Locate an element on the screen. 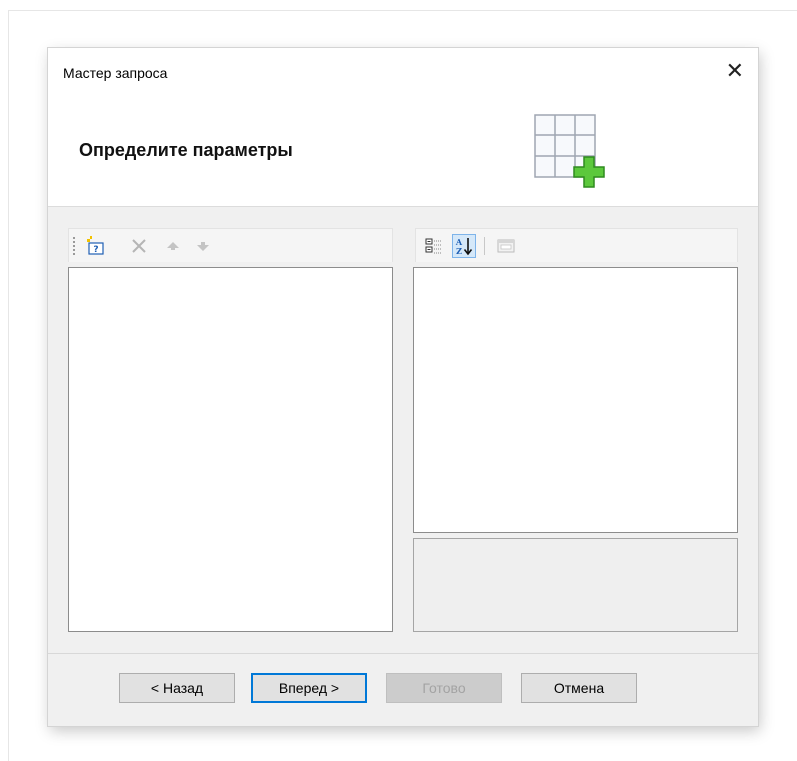 The height and width of the screenshot is (761, 797). new-parameter-icon: ? is located at coordinates (95, 246).